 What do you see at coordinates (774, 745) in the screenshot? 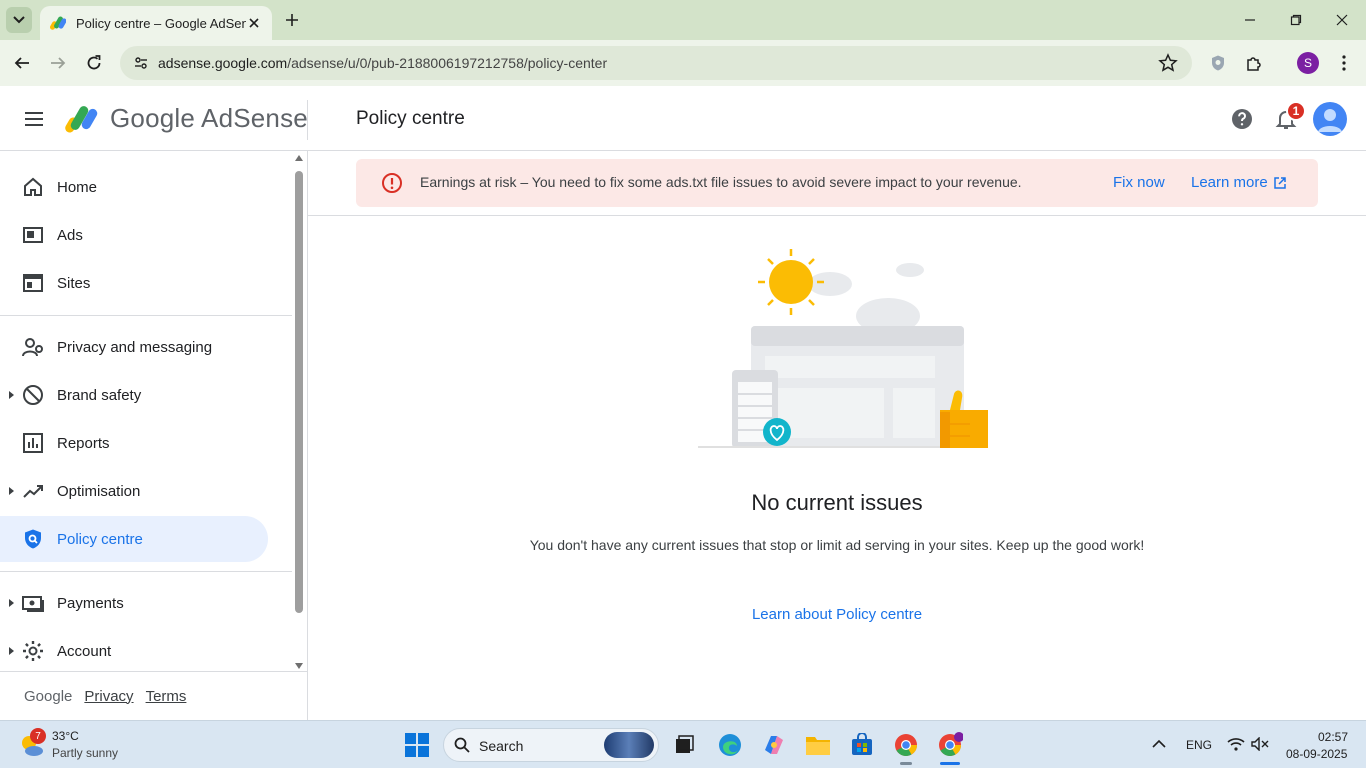
I see `taskbar-copilot-button` at bounding box center [774, 745].